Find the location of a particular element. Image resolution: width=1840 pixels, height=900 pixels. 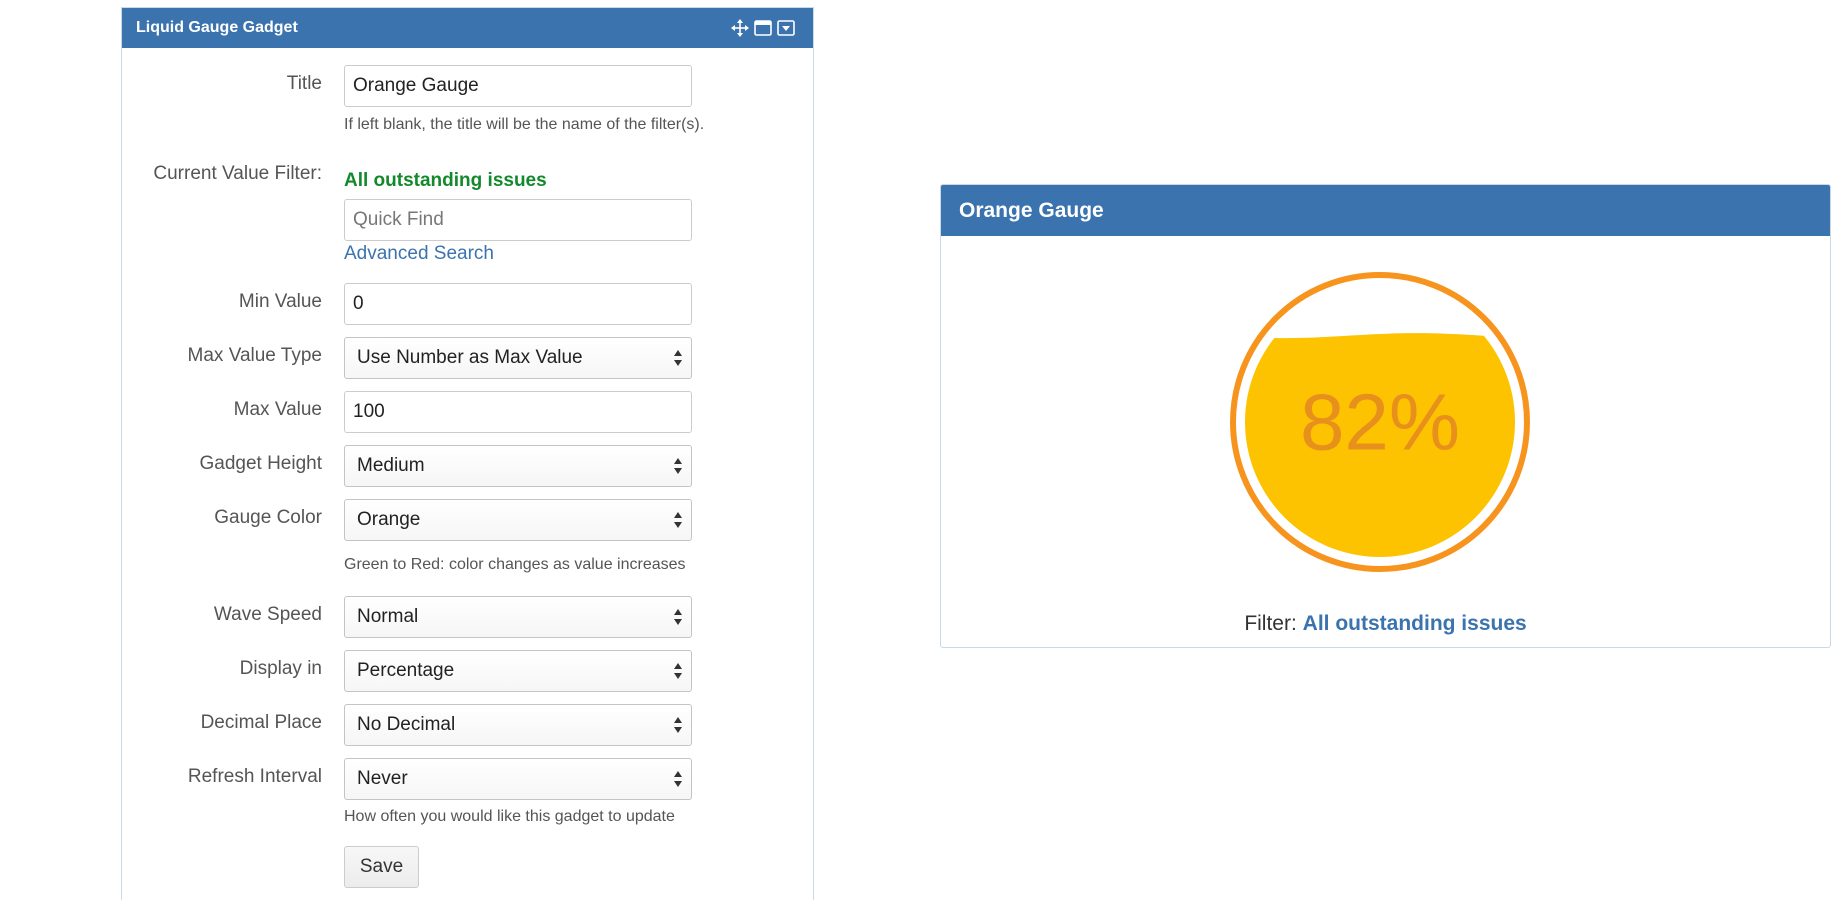

gauge-color-select: Orange is located at coordinates (518, 520).